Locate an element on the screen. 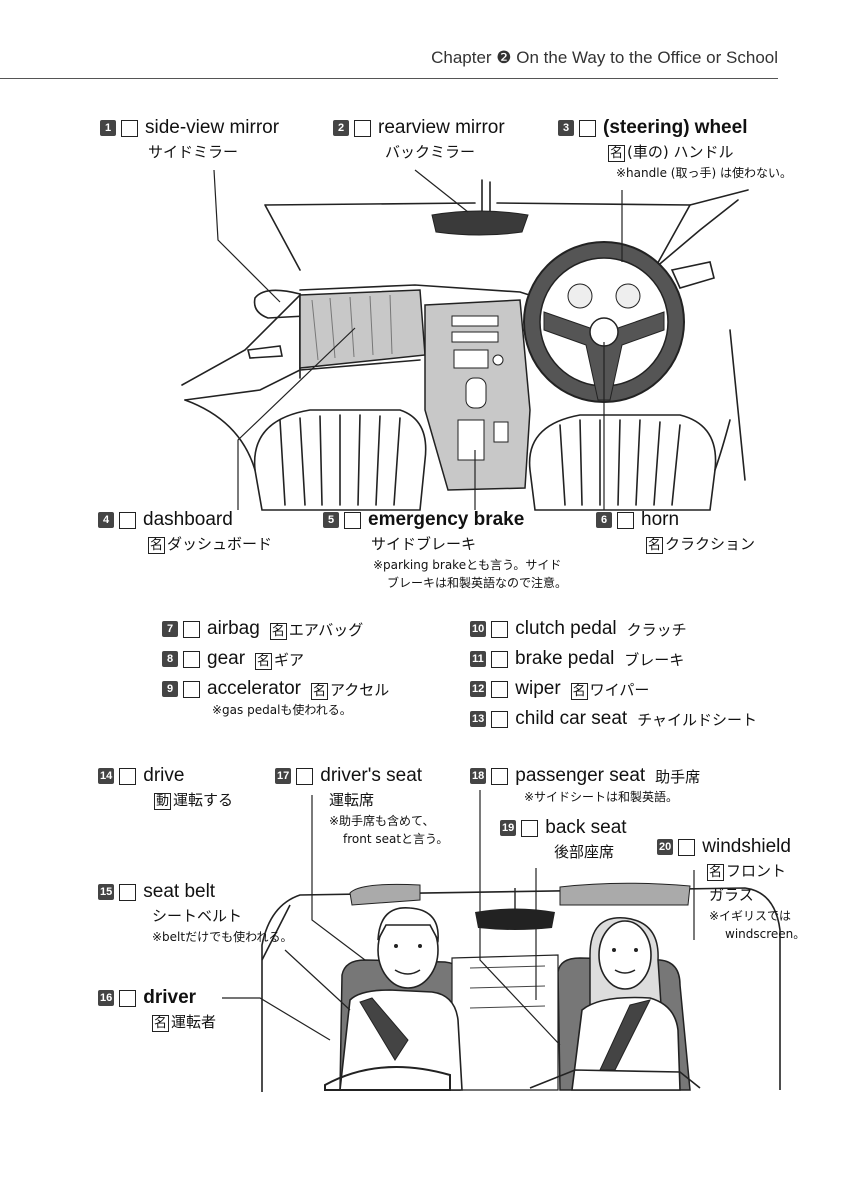 Image resolution: width=854 pixels, height=1186 pixels. japanese-term: エアバッグ is located at coordinates (326, 629).